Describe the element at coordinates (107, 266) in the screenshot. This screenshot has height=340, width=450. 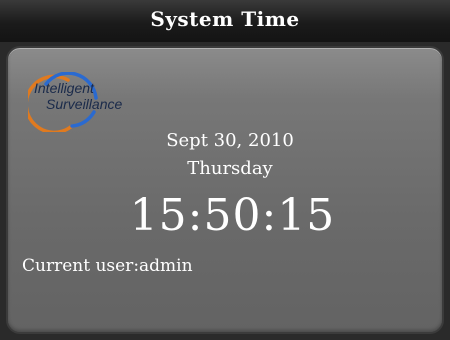
I see `current-user-label: Current user:admin` at that location.